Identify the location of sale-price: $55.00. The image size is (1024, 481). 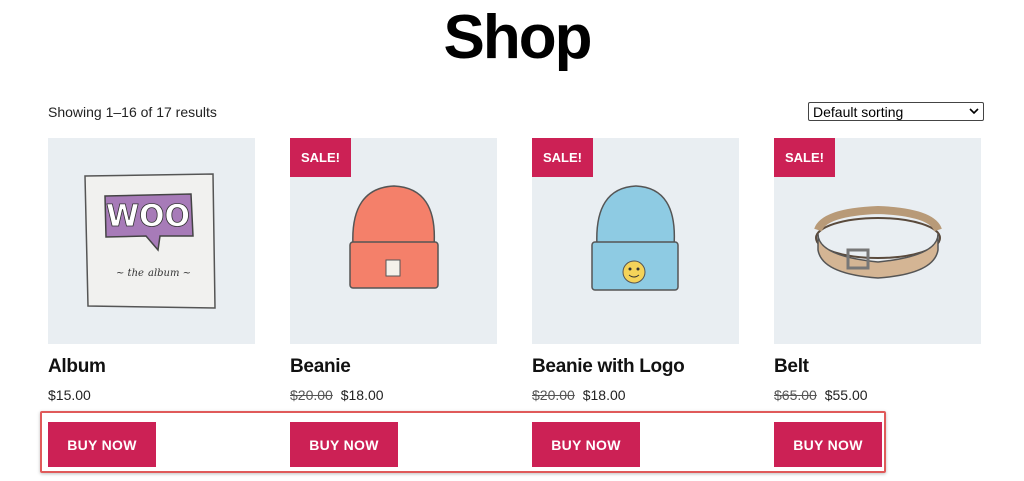
(846, 395).